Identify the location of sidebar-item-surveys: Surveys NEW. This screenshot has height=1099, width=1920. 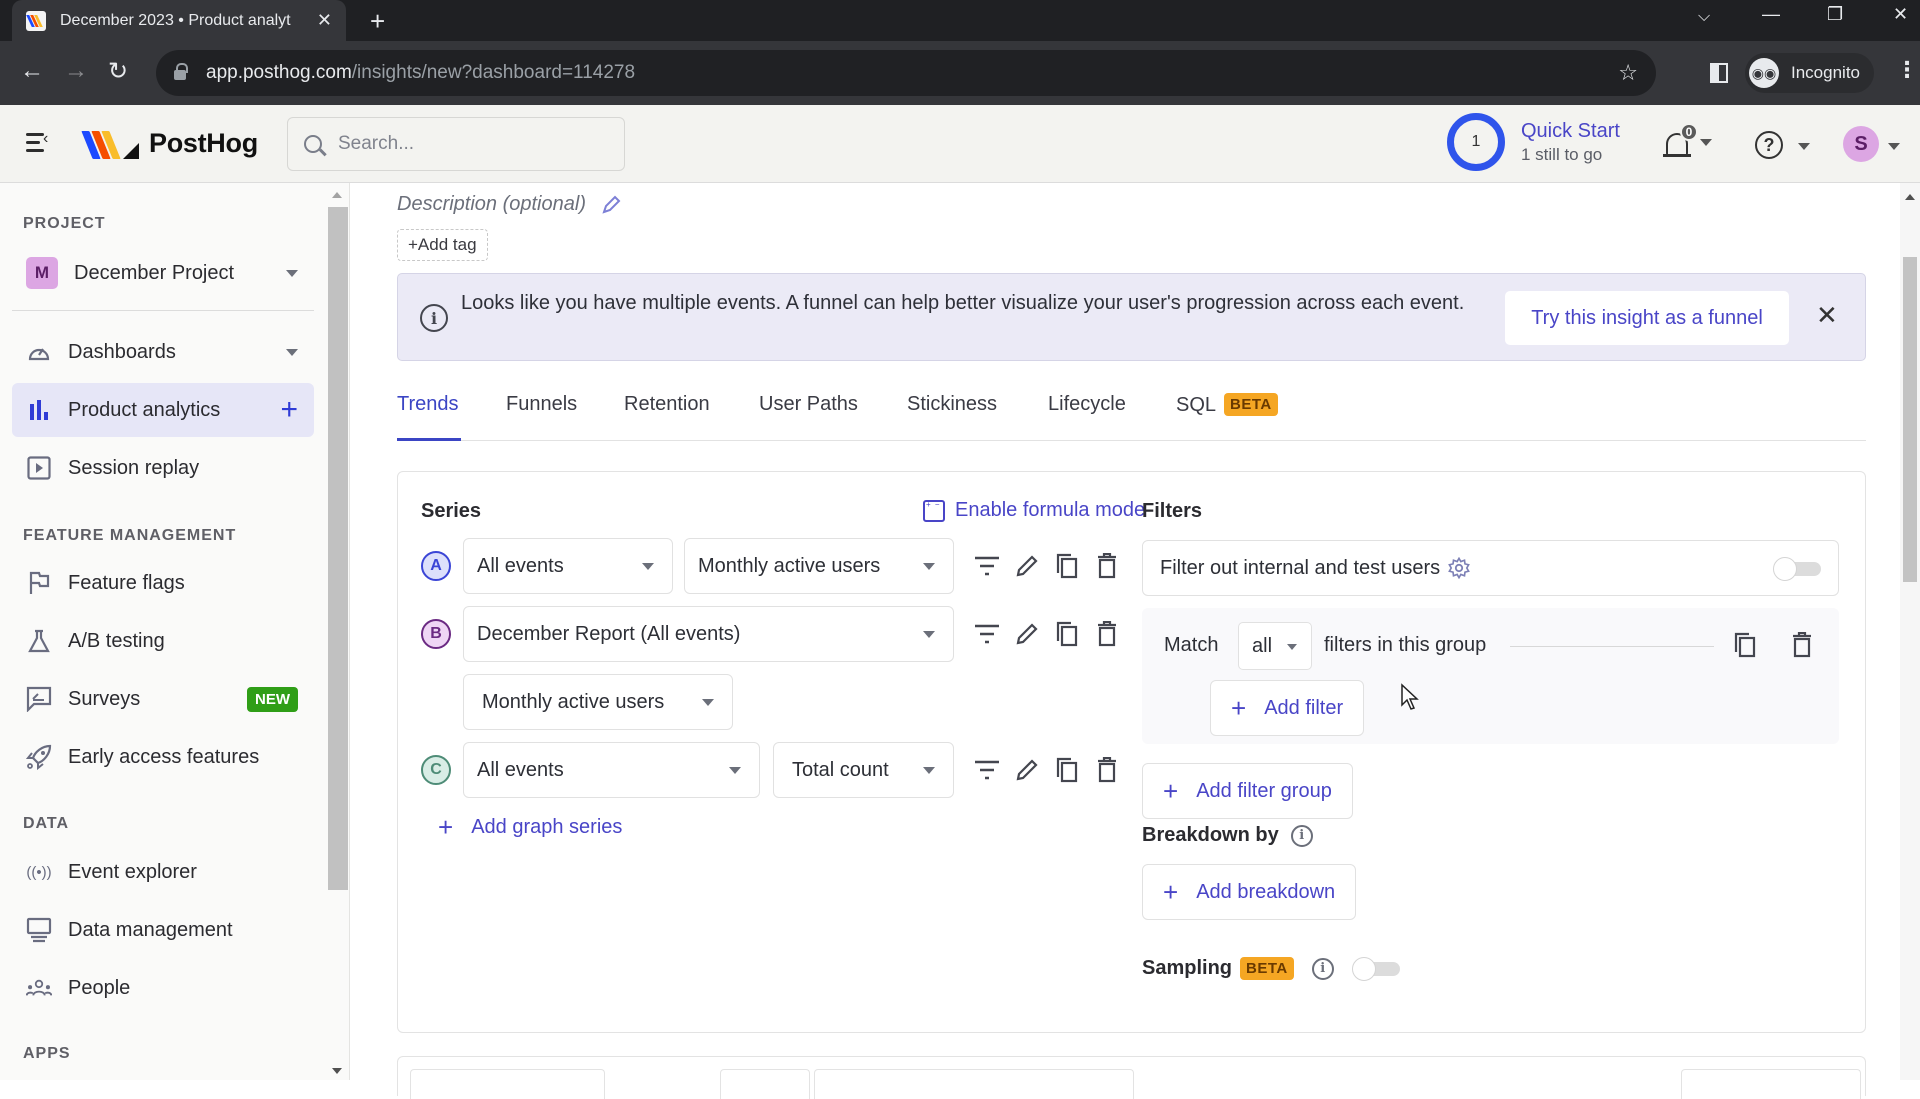
(163, 699).